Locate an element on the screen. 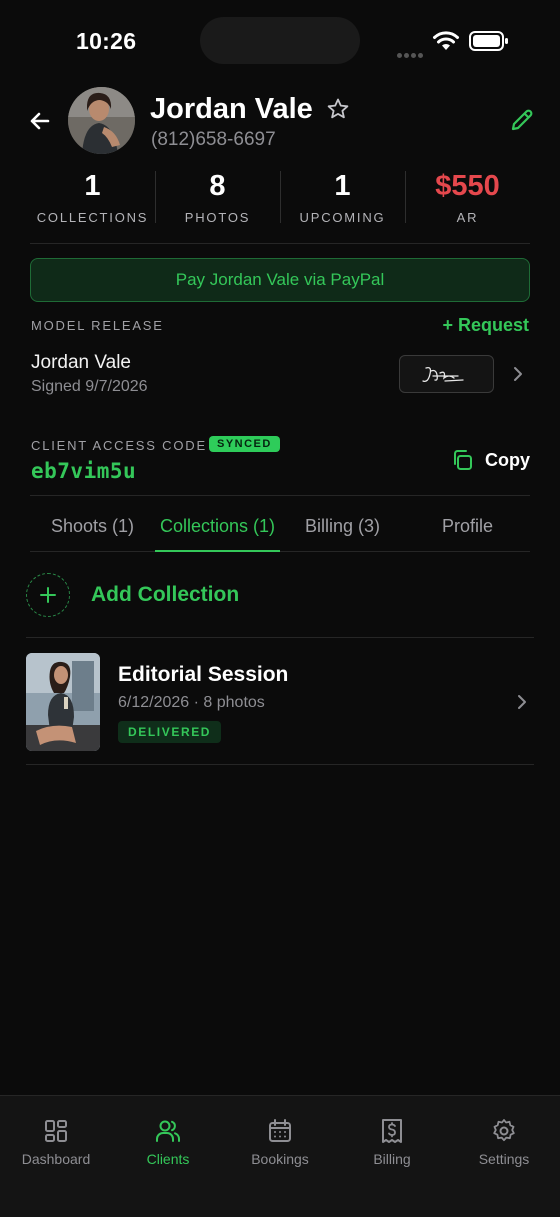 Image resolution: width=560 pixels, height=1217 pixels. add-collection-label: Add Collection is located at coordinates (165, 594).